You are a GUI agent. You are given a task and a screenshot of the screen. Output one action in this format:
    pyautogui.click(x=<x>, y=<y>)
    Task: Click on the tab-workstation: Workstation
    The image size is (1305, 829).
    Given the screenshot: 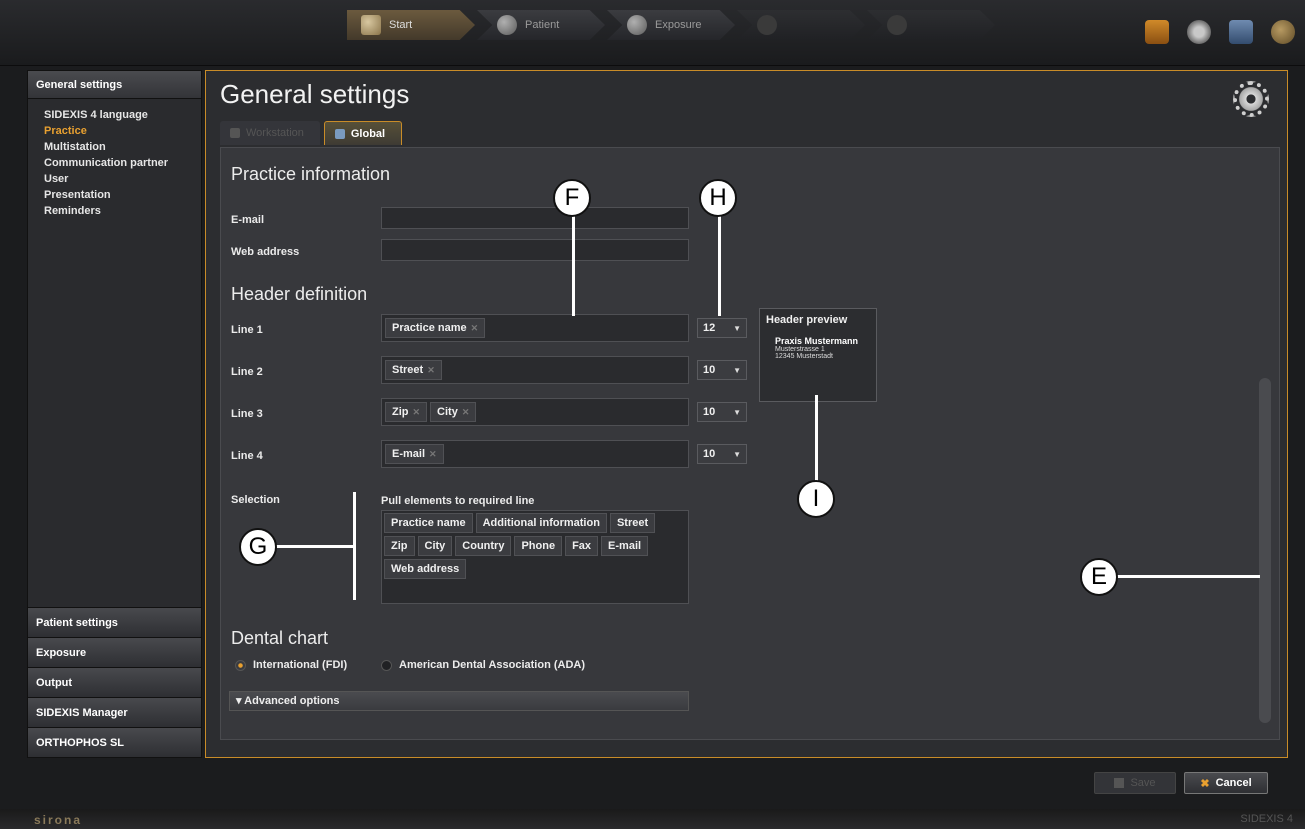 What is the action you would take?
    pyautogui.click(x=270, y=133)
    